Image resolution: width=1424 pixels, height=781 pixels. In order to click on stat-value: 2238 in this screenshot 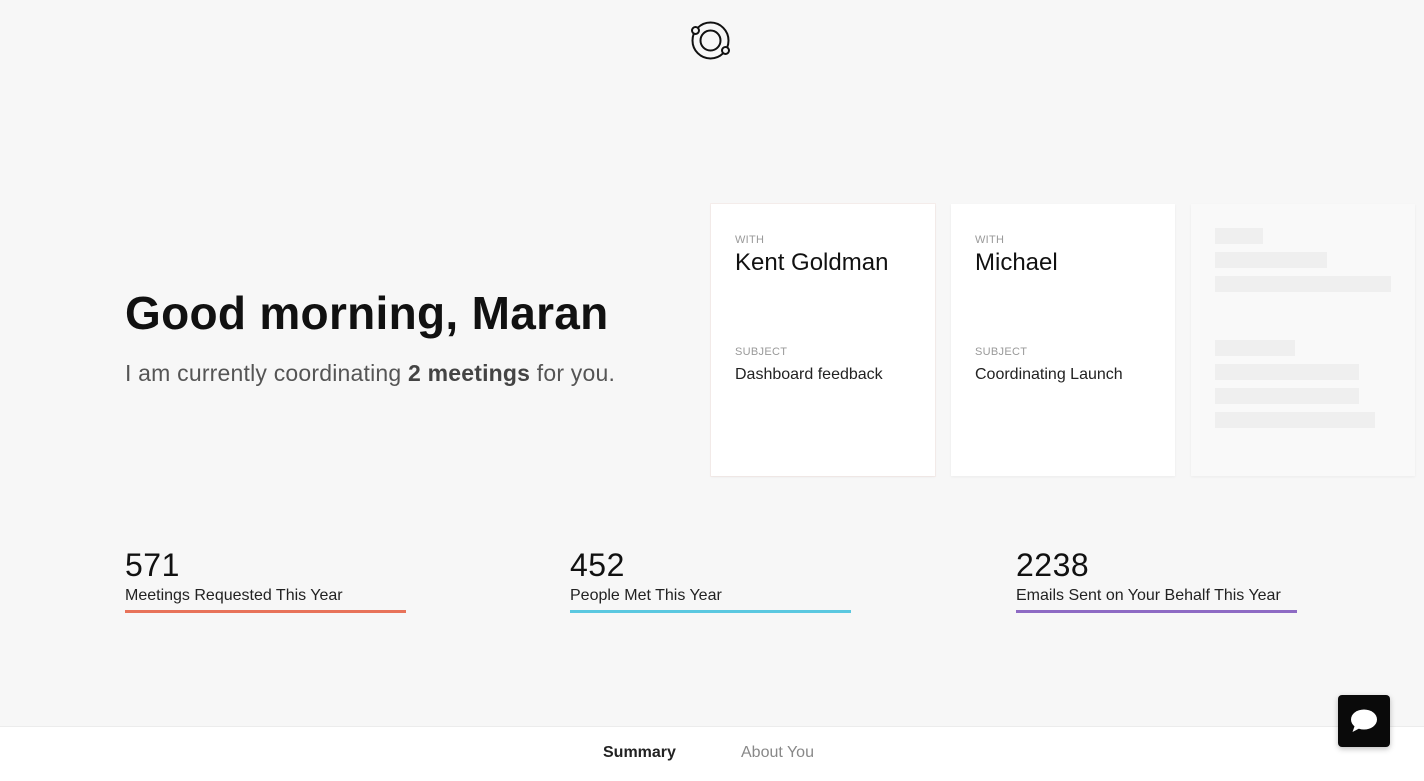, I will do `click(1053, 565)`.